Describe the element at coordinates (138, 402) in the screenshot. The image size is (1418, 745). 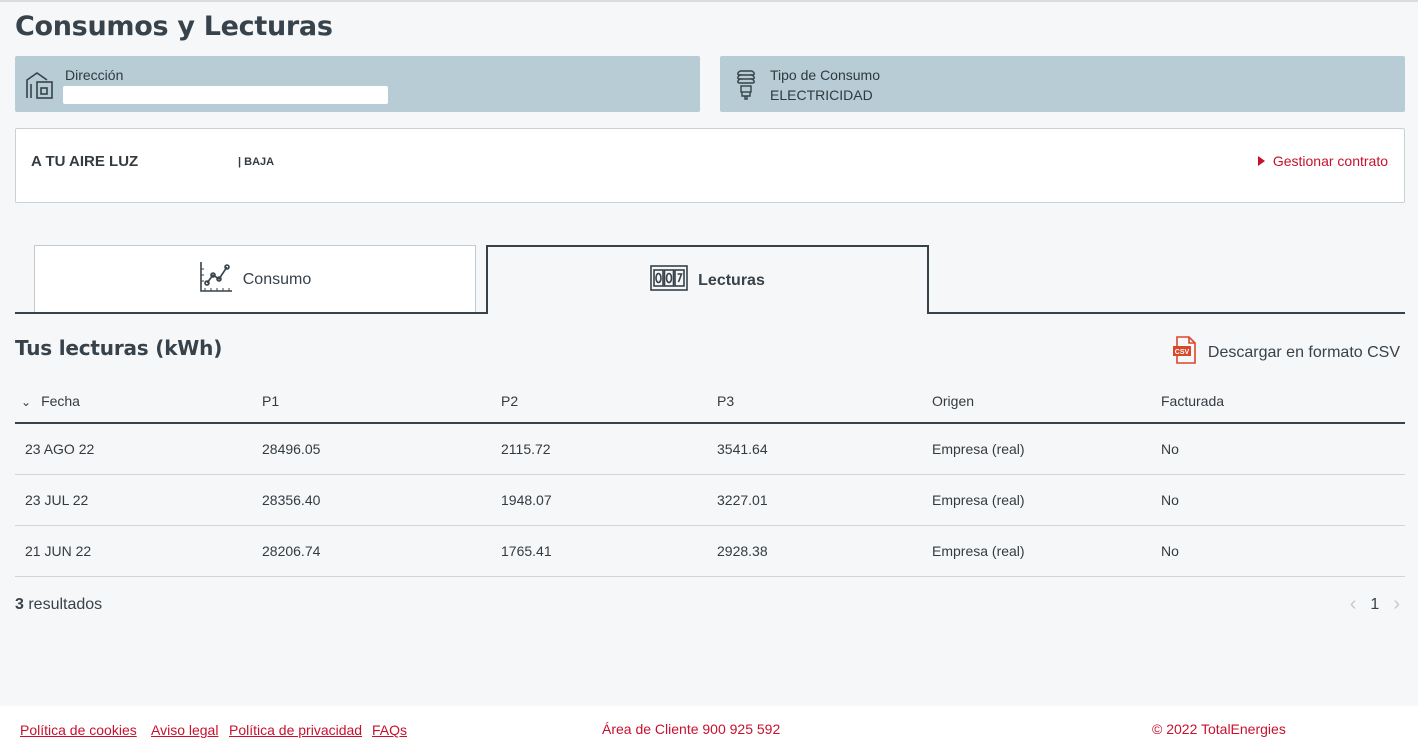
I see `column-header-fecha: ⌄ Fecha` at that location.